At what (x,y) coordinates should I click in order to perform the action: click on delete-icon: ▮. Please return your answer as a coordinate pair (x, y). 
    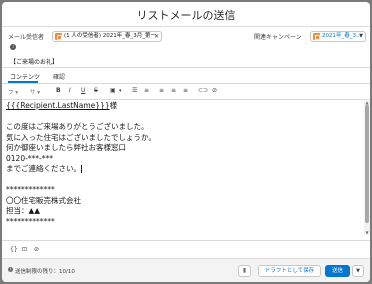
    Looking at the image, I should click on (244, 271).